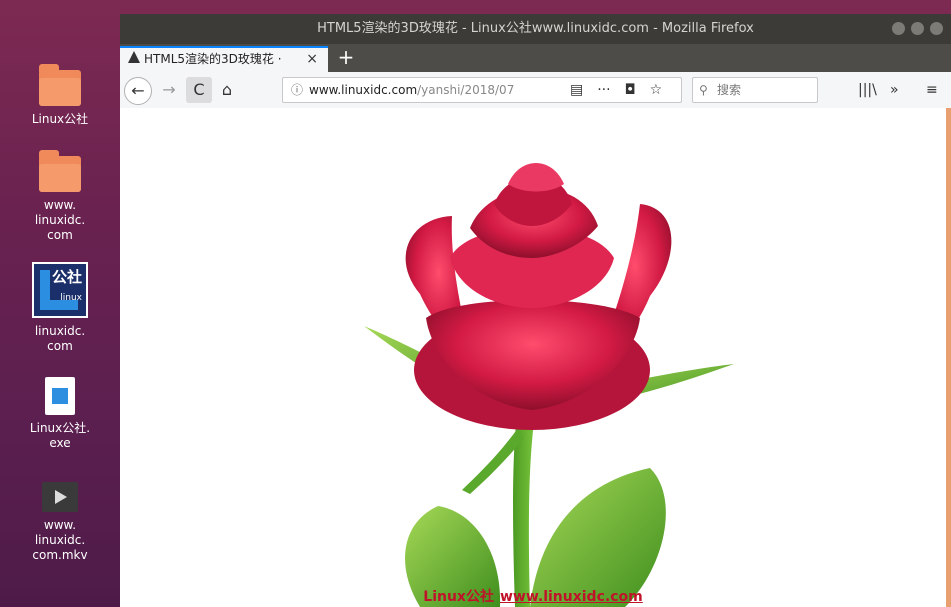 This screenshot has width=951, height=607. What do you see at coordinates (536, 177) in the screenshot?
I see `rose-top-curl` at bounding box center [536, 177].